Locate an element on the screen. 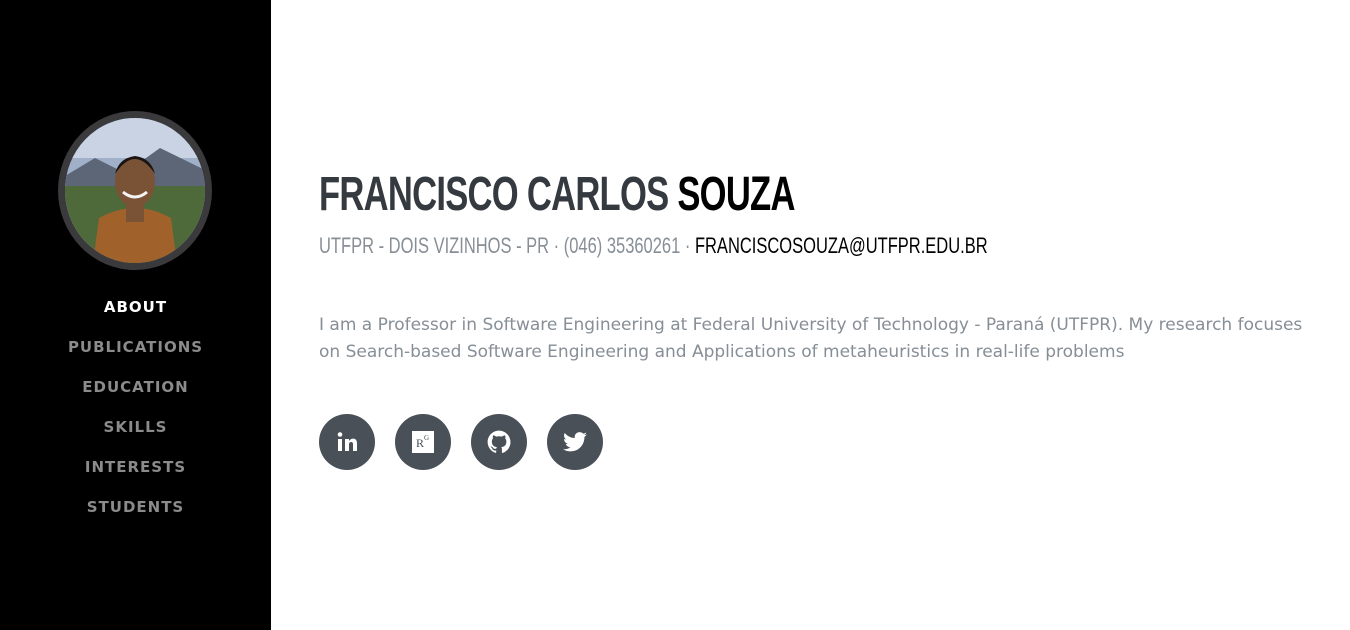  svg-text: R is located at coordinates (420, 443).